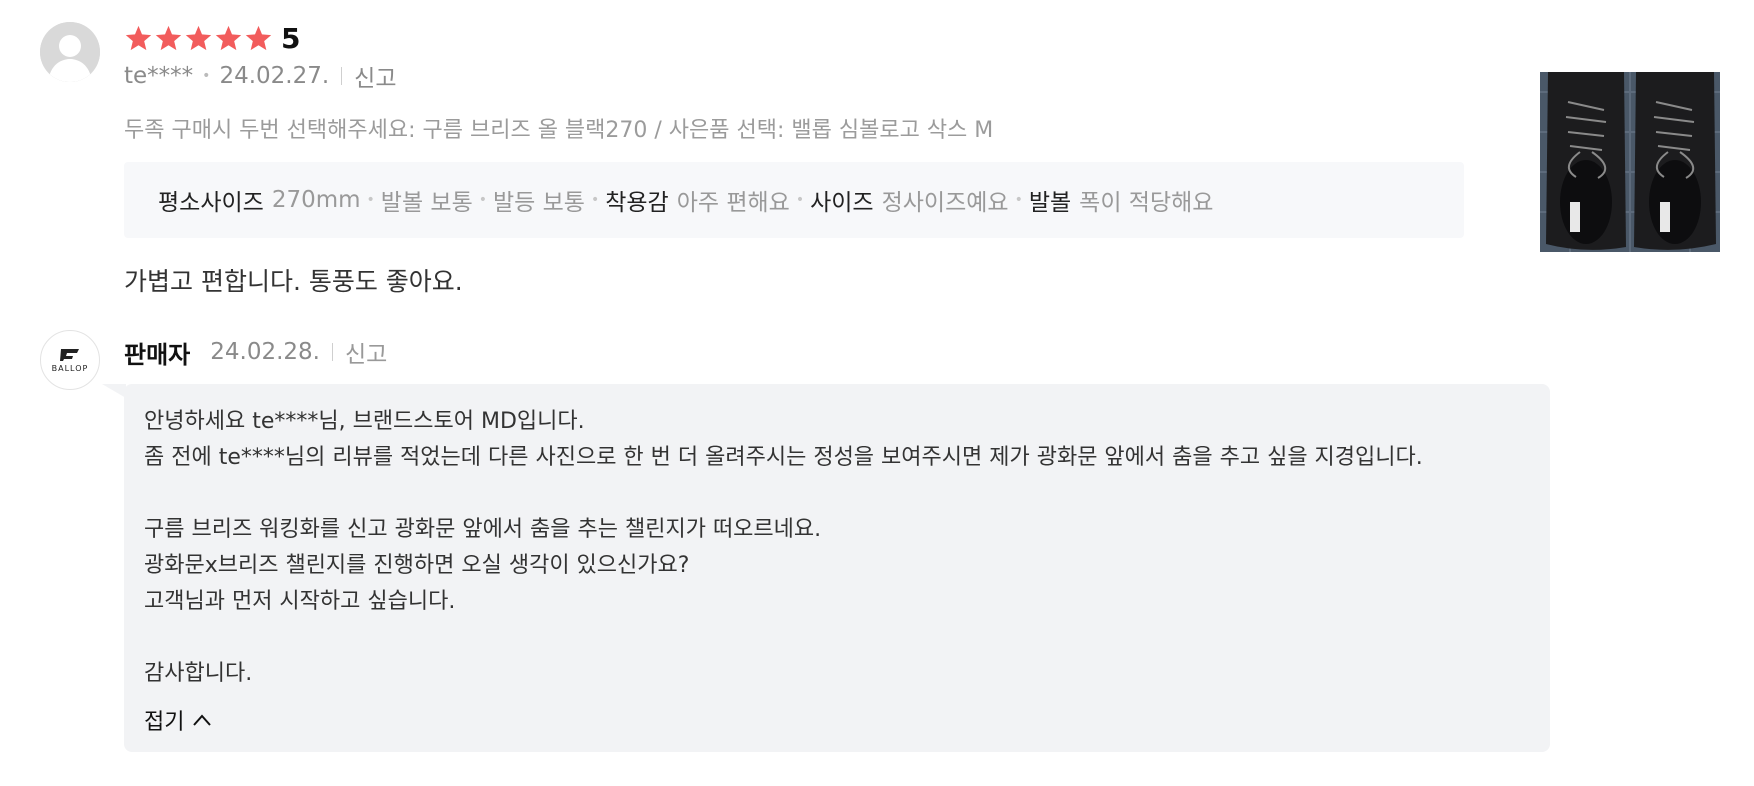 The width and height of the screenshot is (1754, 786). I want to click on seller-name: 판매자, so click(157, 354).